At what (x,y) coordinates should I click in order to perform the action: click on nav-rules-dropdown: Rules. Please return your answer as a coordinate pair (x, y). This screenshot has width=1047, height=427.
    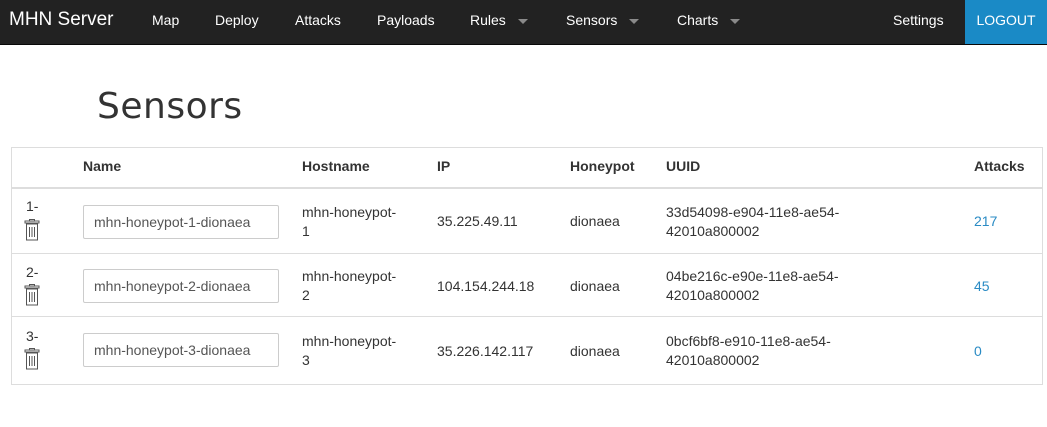
    Looking at the image, I should click on (499, 22).